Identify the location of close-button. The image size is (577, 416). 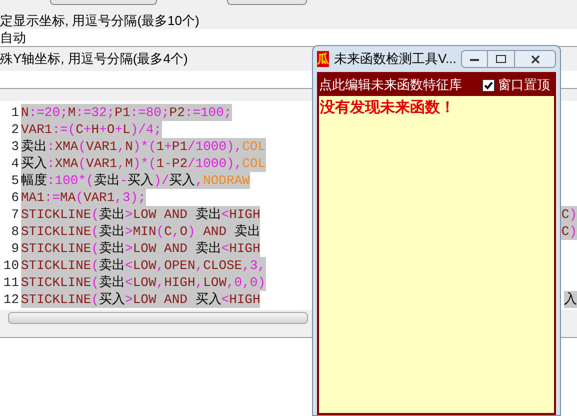
(535, 59).